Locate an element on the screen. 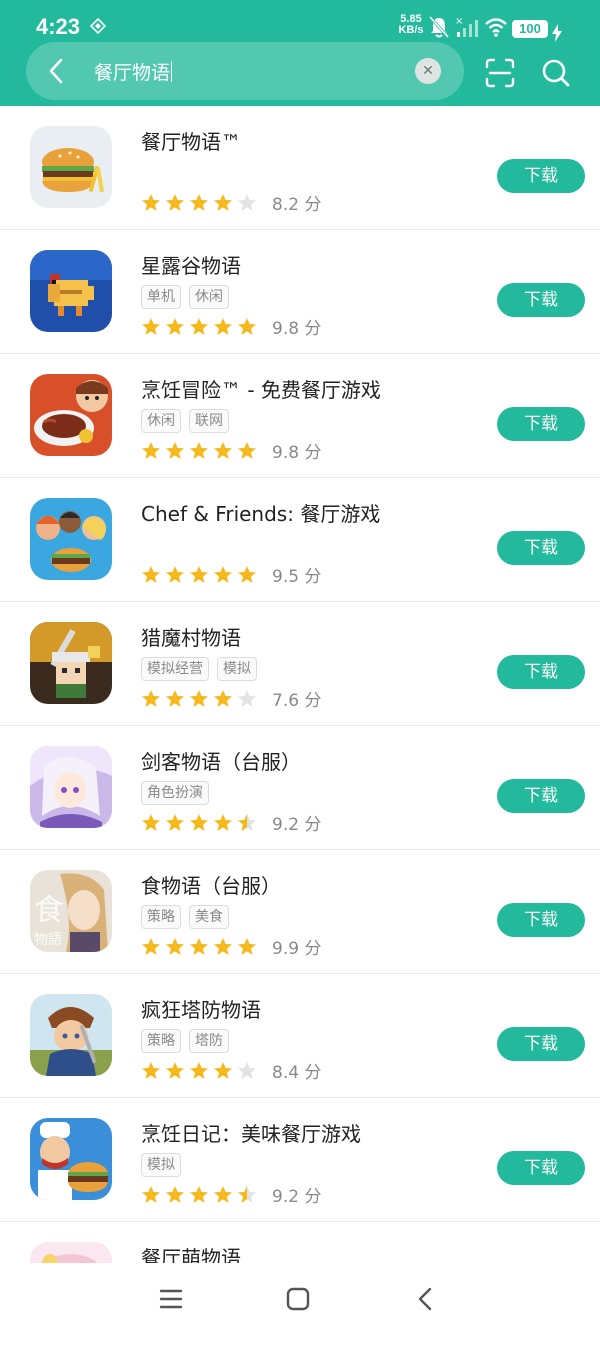  list-item: 烹饪冒险™ - 免费餐厅游戏 休闲 联网 9.8 分 下载 is located at coordinates (300, 416).